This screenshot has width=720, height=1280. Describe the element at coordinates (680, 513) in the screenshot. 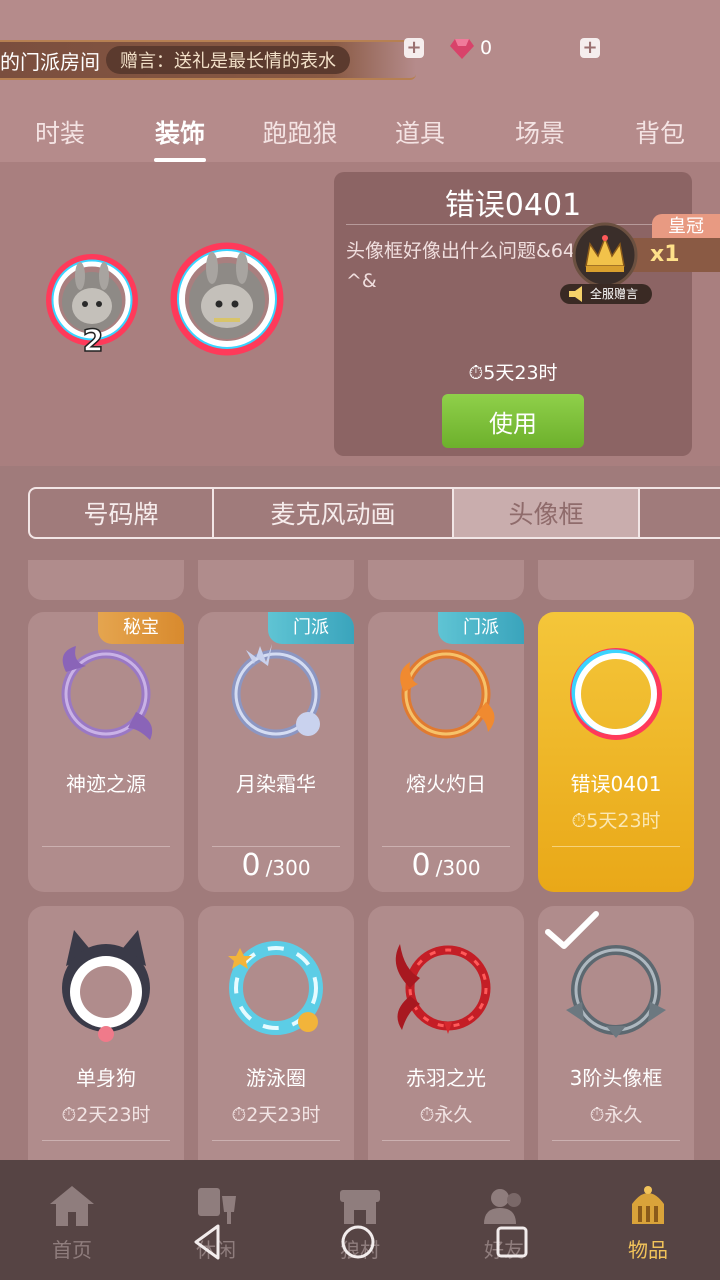

I see `segment-more` at that location.